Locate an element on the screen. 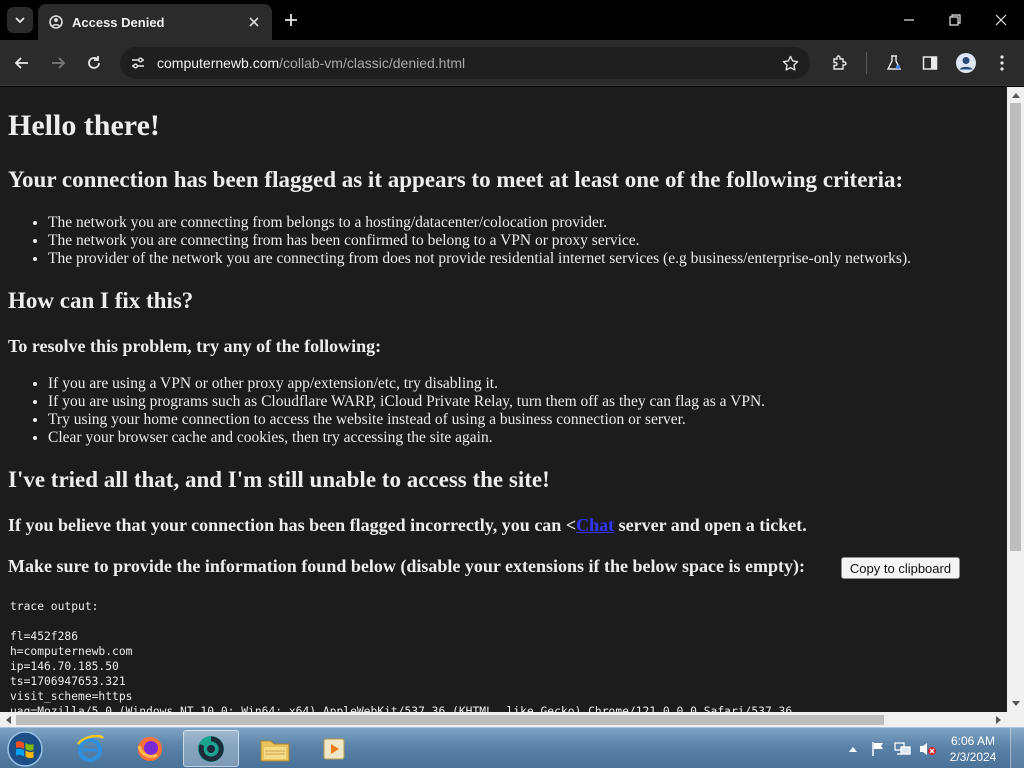 The width and height of the screenshot is (1024, 768). browser-app-icon is located at coordinates (211, 748).